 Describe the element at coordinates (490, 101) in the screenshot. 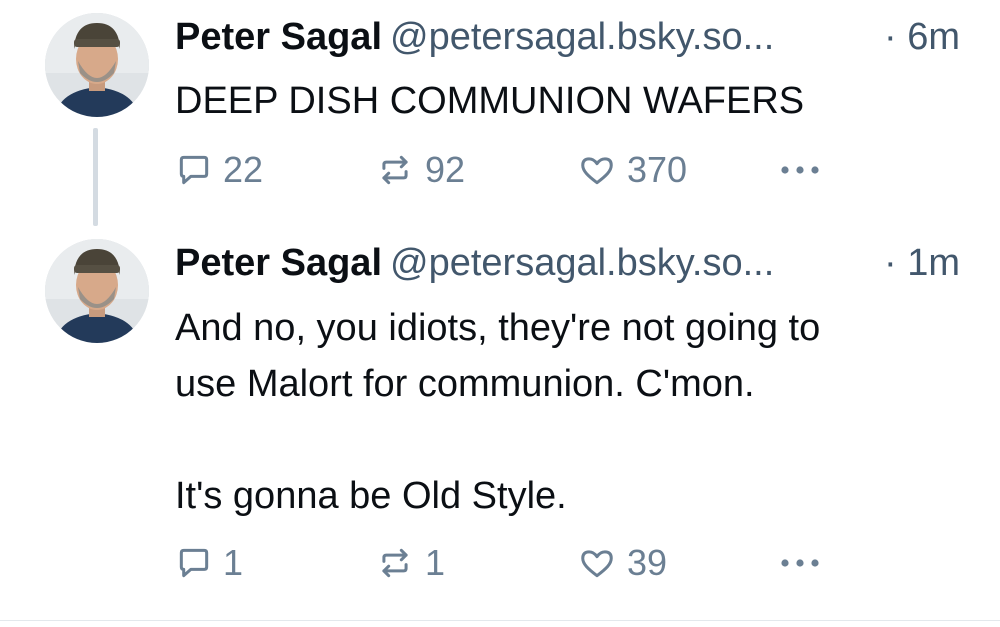

I see `post-text: DEEP DISH COMMUNION WAFERS` at that location.